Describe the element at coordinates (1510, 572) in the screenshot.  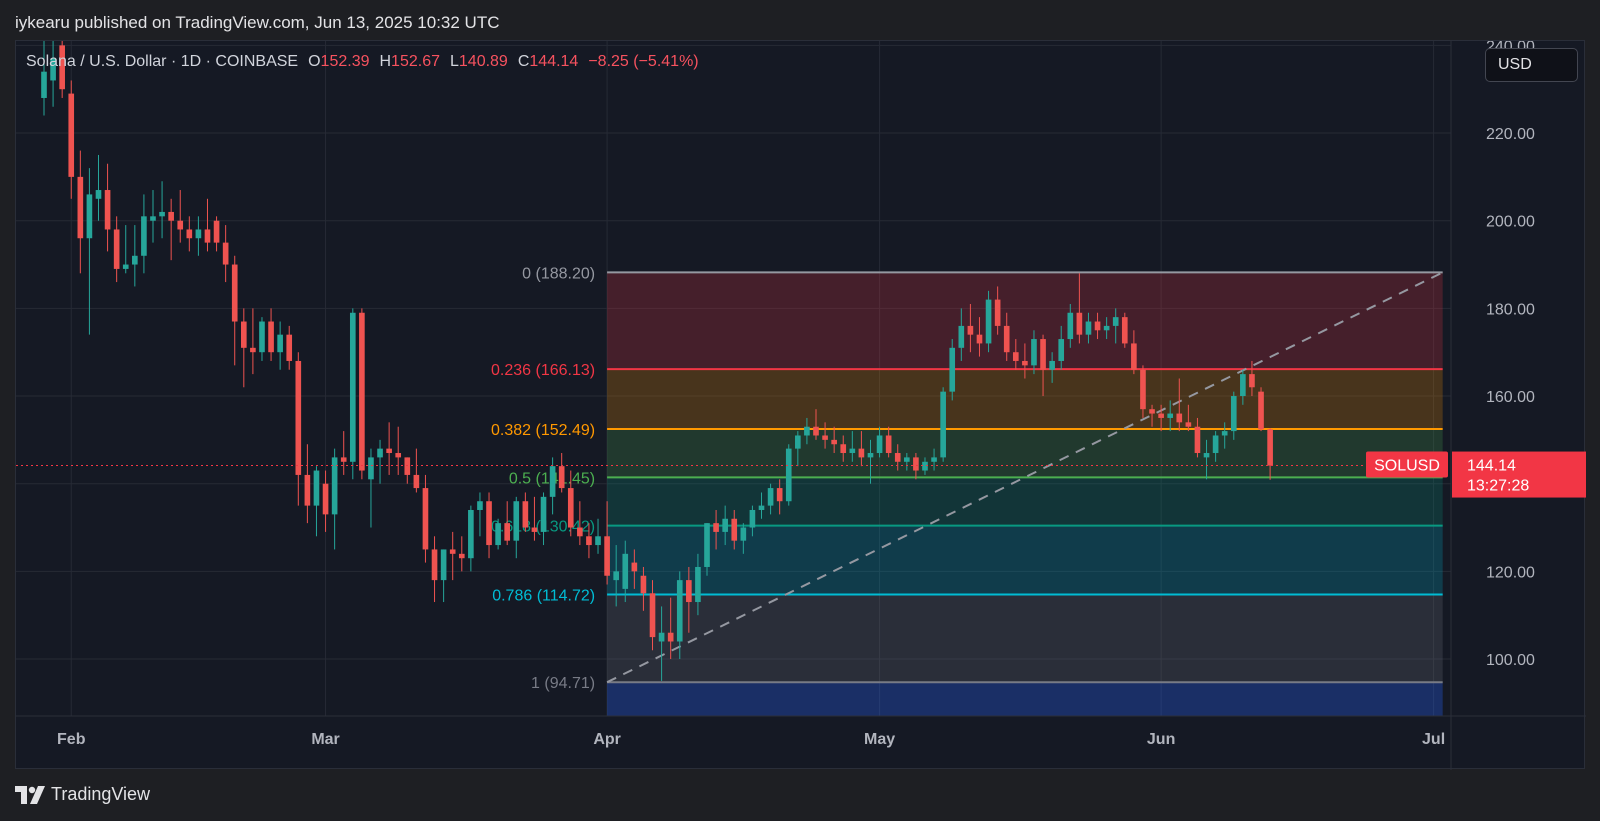
I see `price-axis-tick-label: 120.00` at that location.